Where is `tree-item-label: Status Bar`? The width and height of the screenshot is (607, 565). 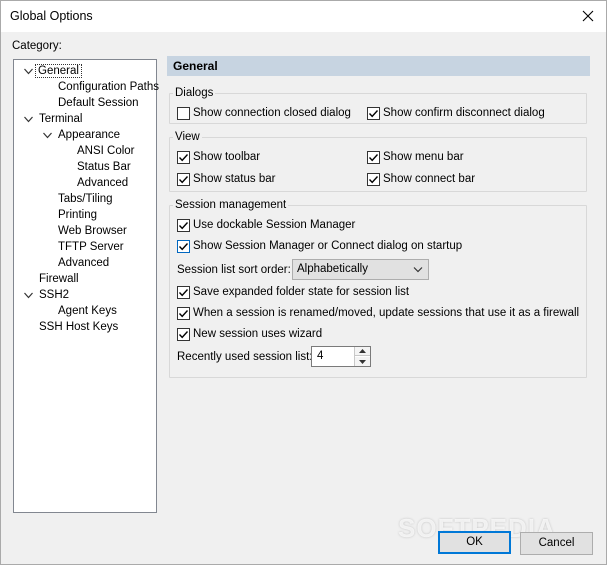 tree-item-label: Status Bar is located at coordinates (104, 167).